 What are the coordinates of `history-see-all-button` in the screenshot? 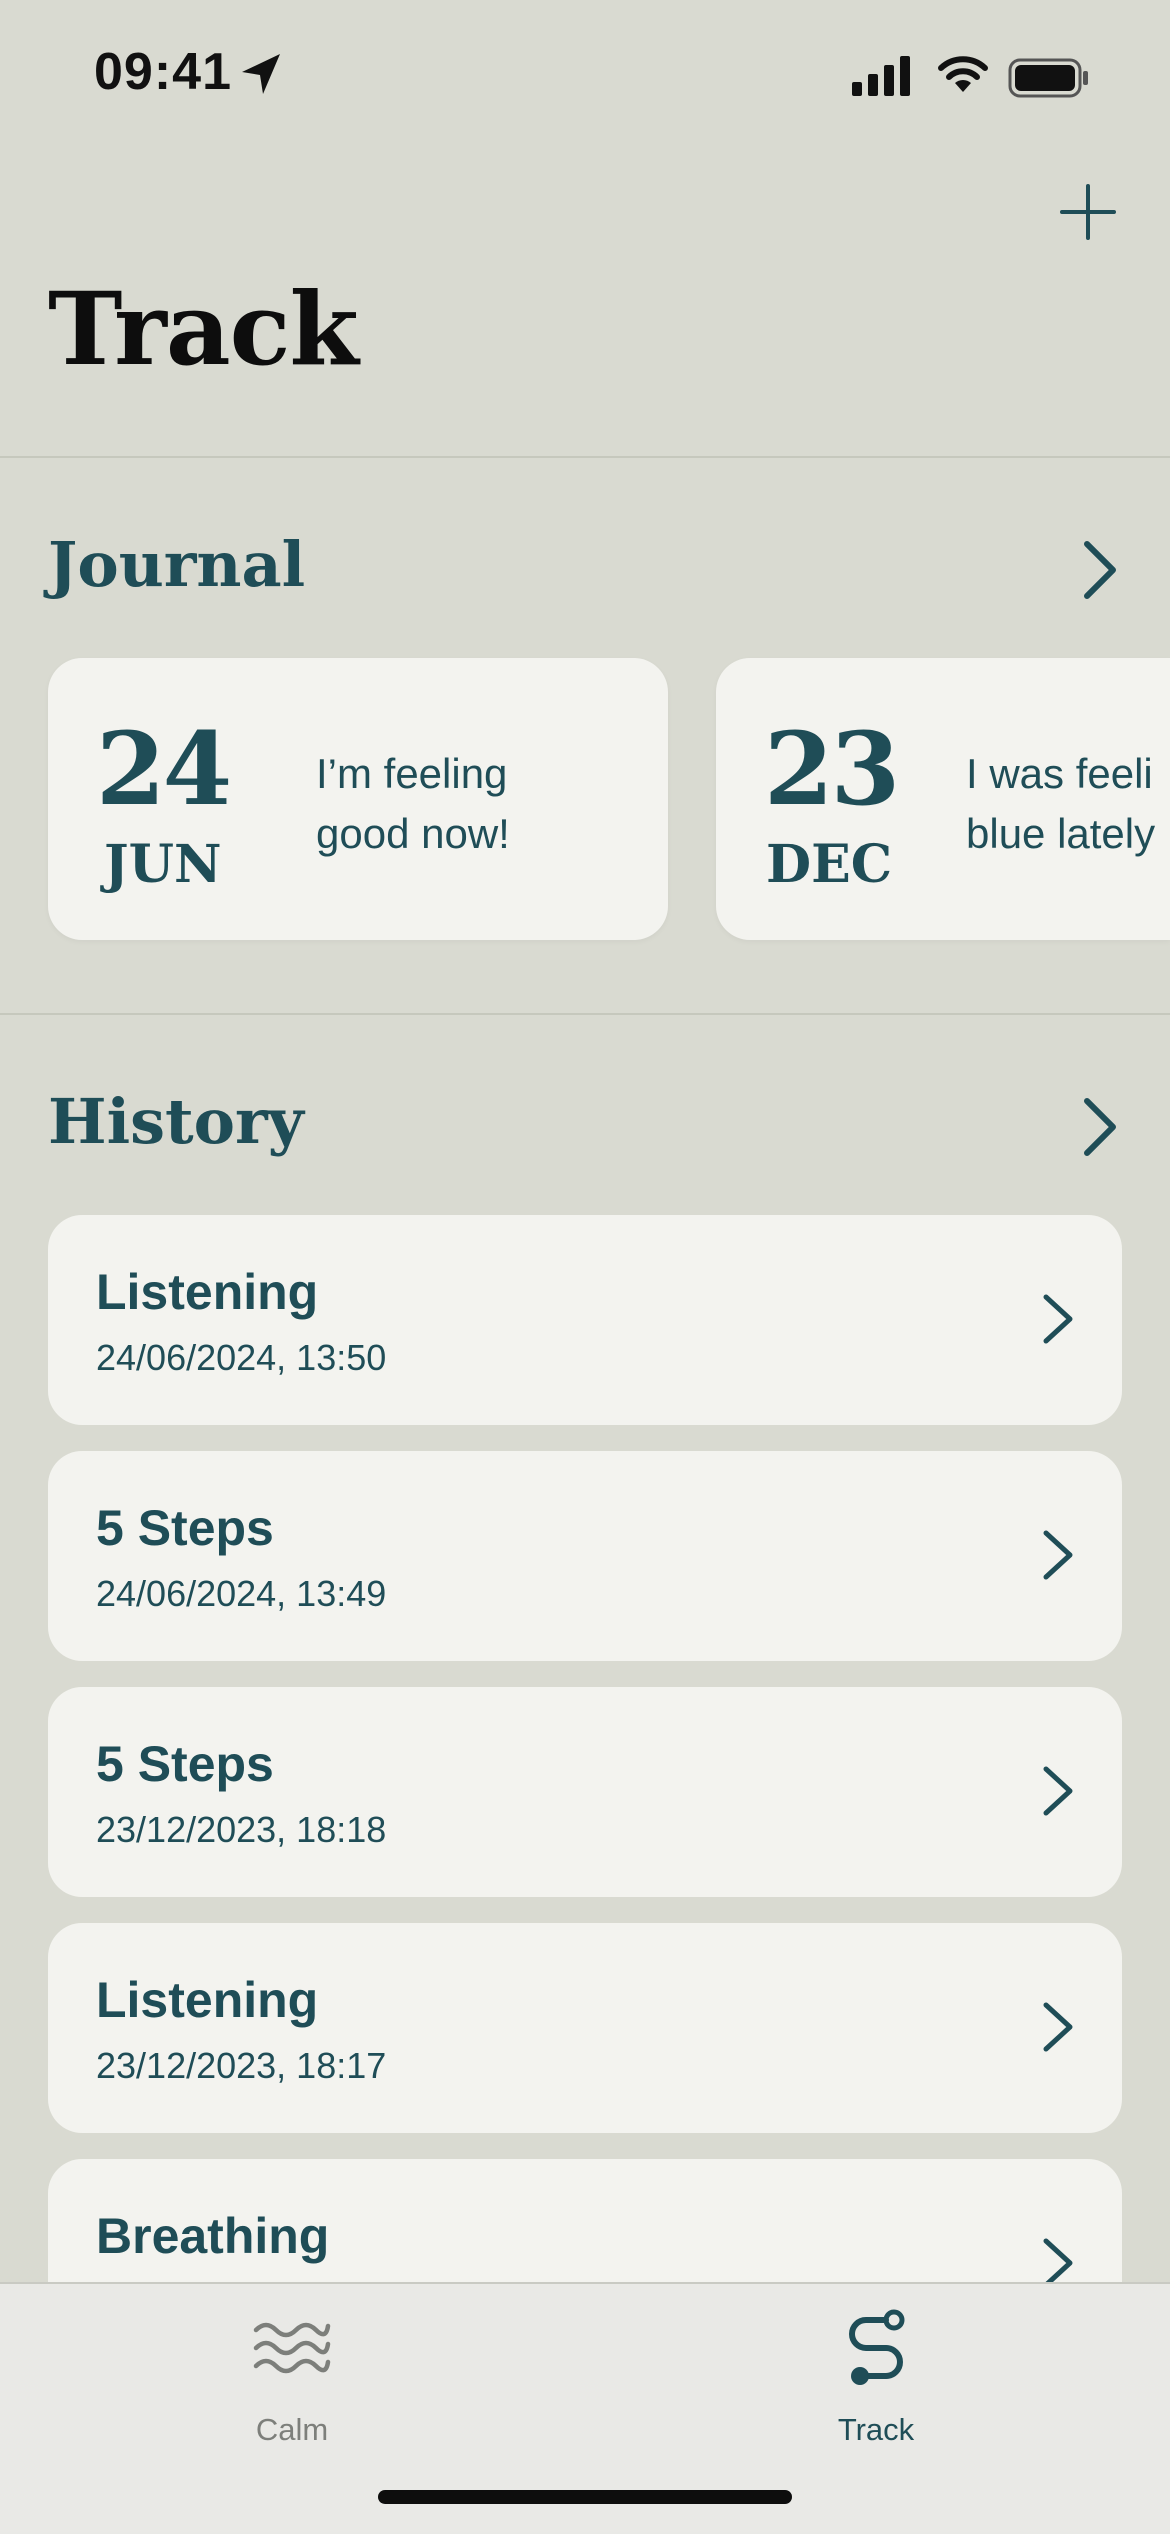 It's located at (1100, 1127).